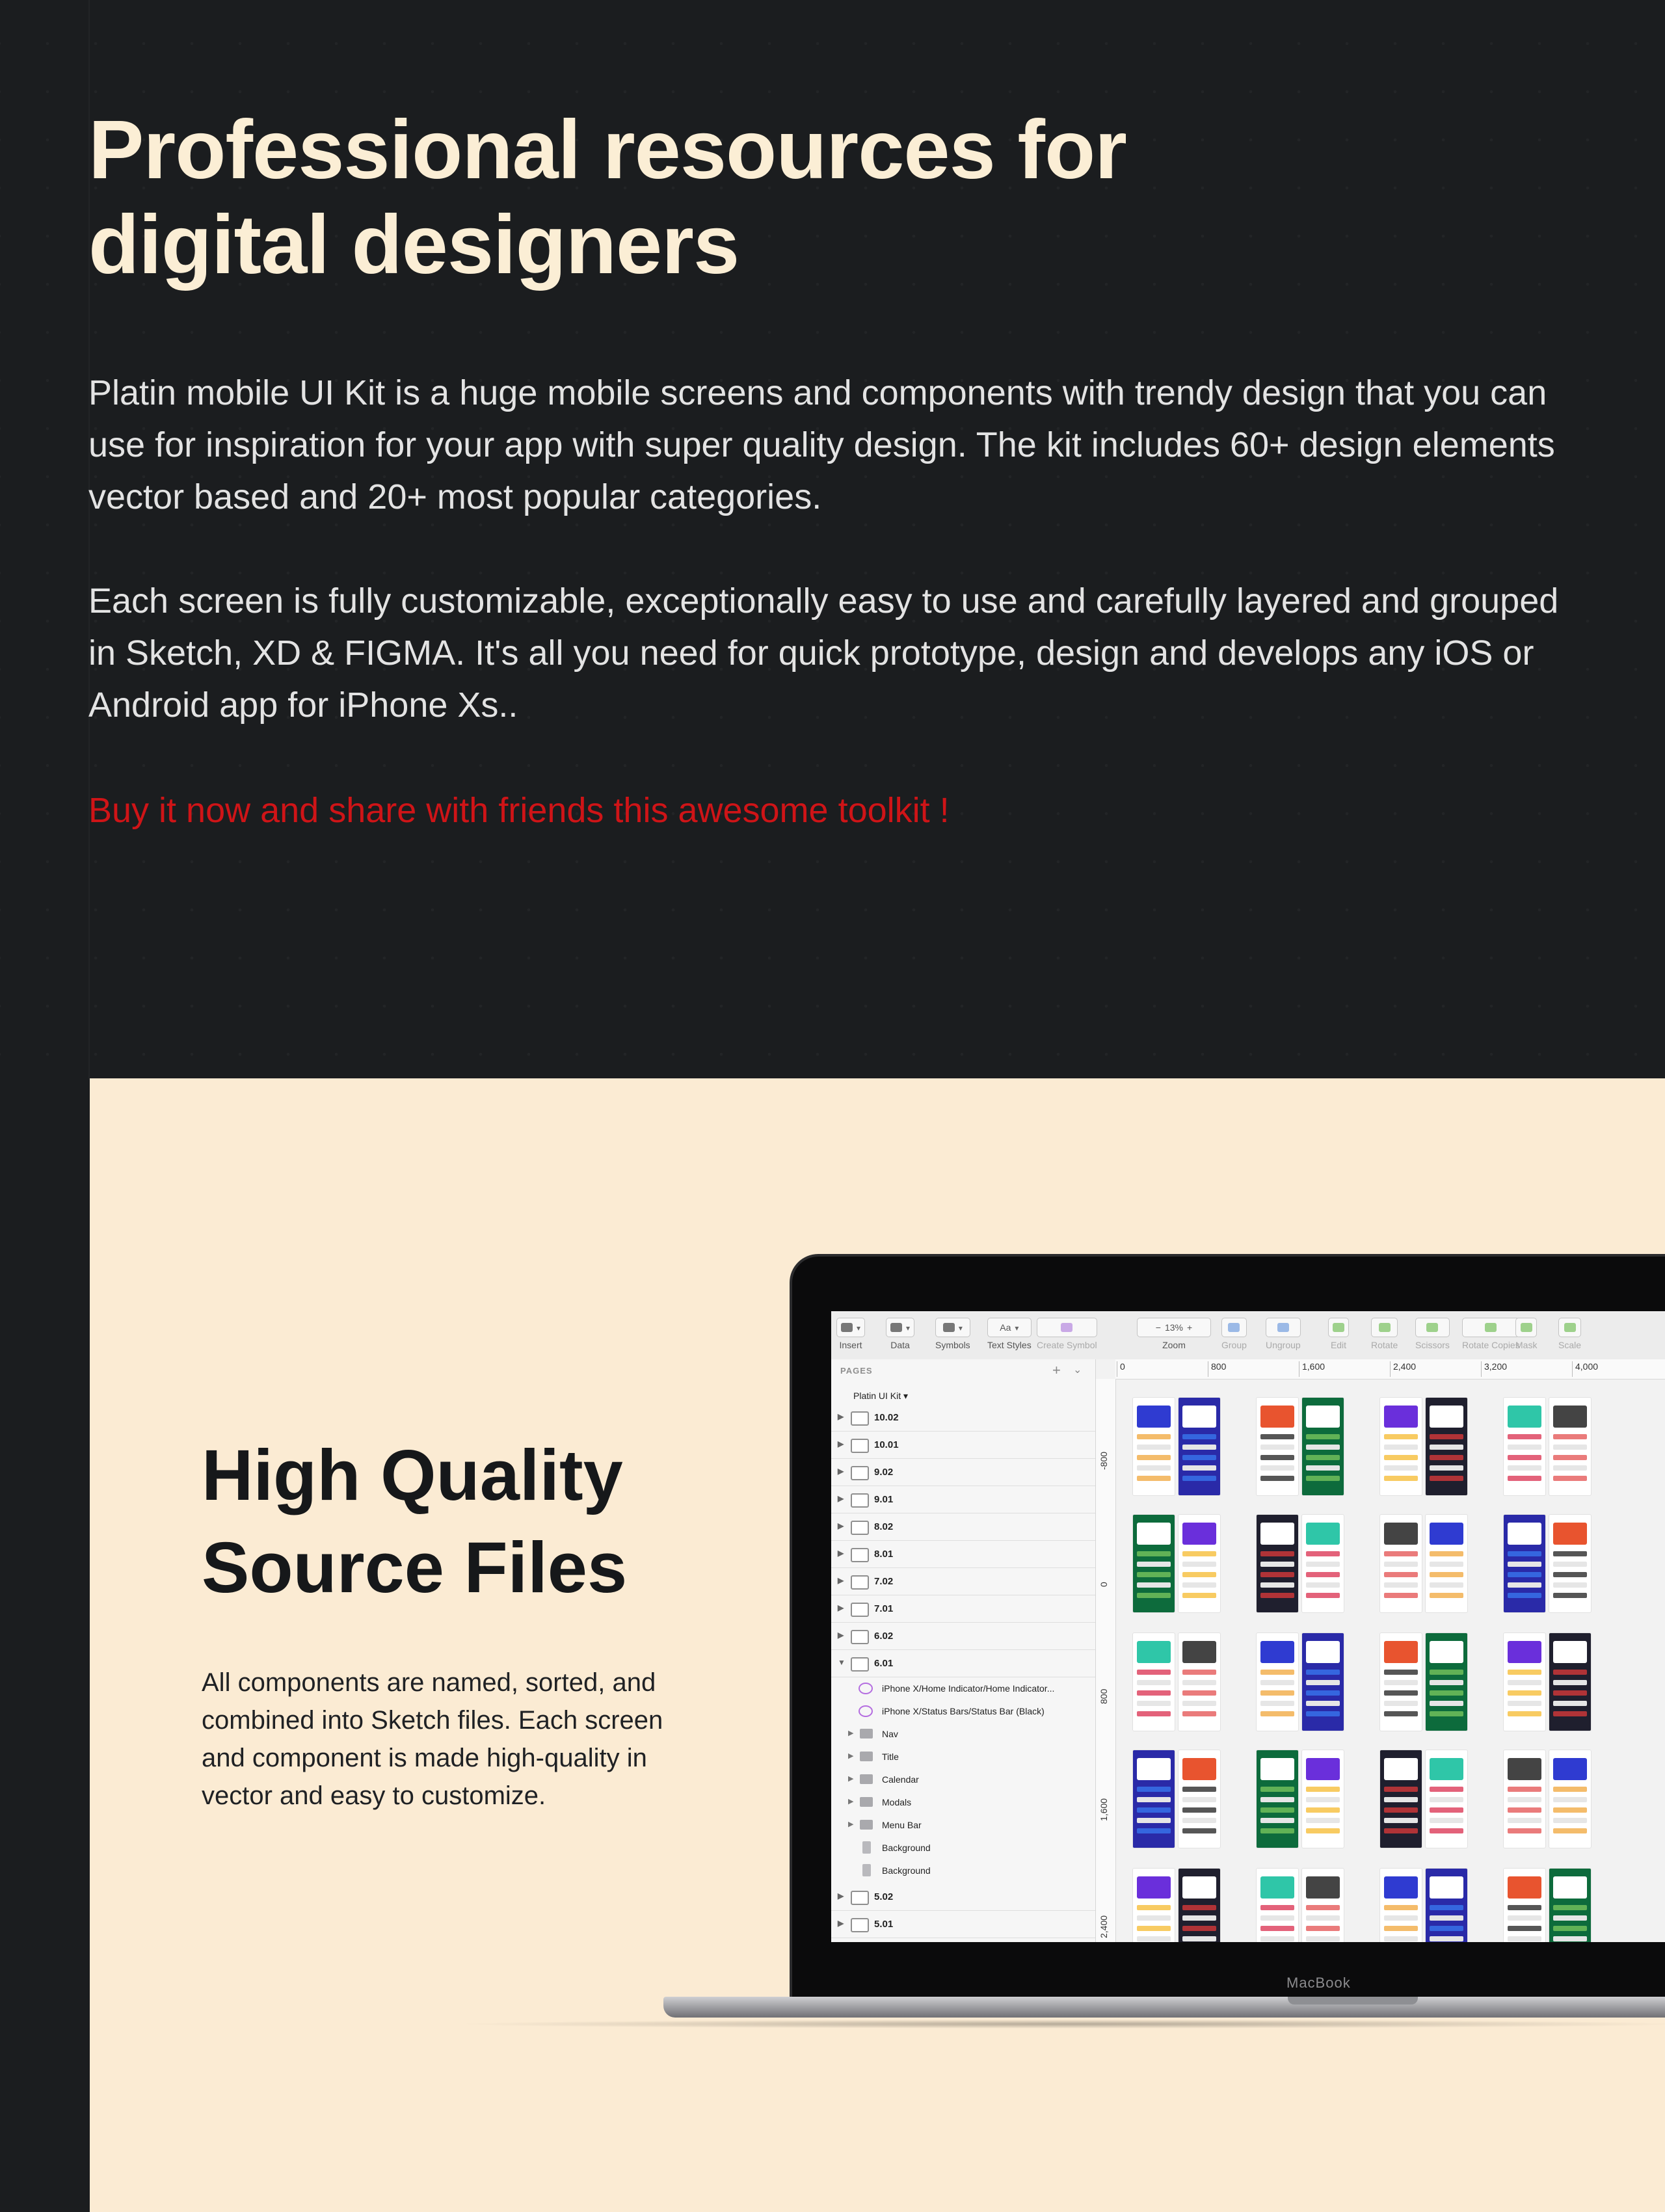  What do you see at coordinates (1570, 1334) in the screenshot?
I see `toolbar-scale-button: Scale` at bounding box center [1570, 1334].